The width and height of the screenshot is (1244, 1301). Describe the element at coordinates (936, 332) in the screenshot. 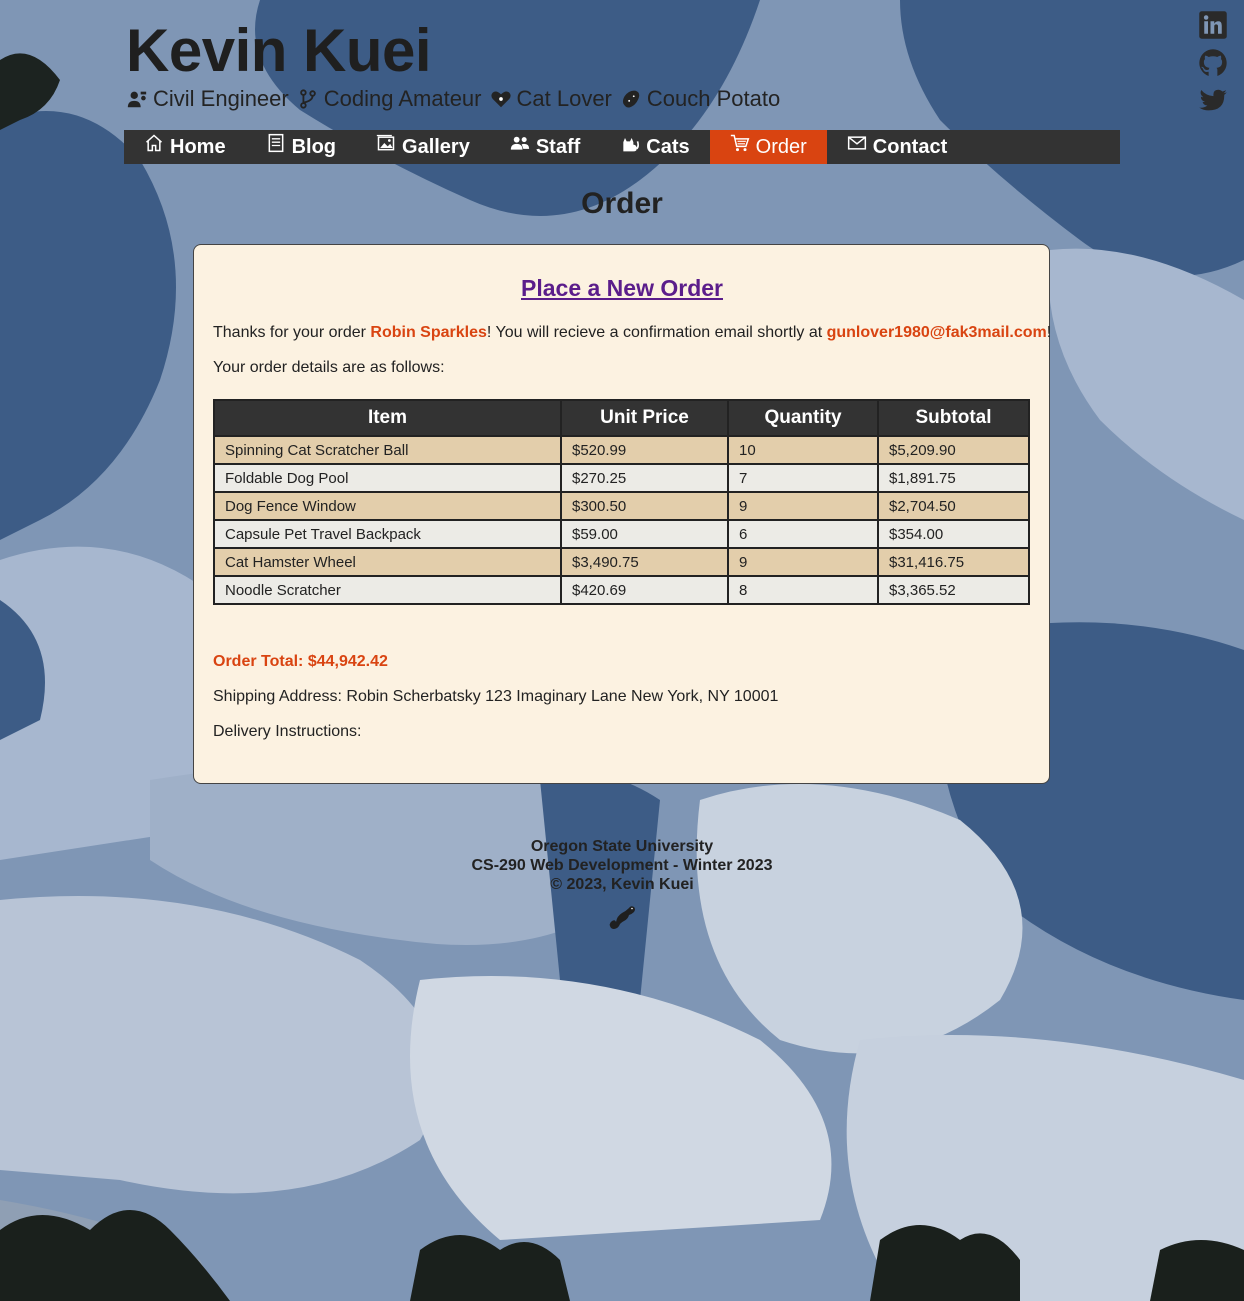

I see `customer-email: gunlover1980@fak3mail.com` at that location.